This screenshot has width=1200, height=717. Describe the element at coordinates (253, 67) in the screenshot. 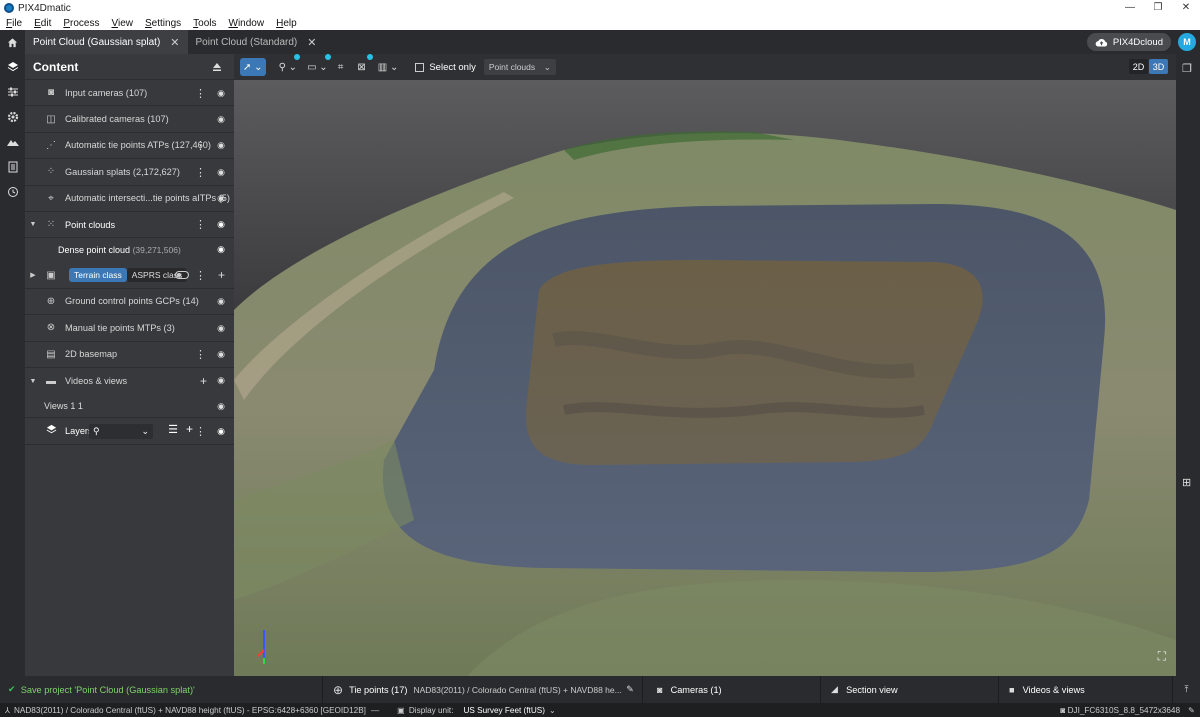

I see `select-tool-button: ➚ ⌄` at that location.